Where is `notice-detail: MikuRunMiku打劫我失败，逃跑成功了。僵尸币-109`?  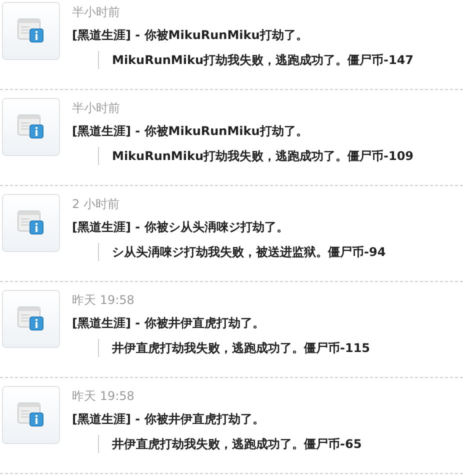 notice-detail: MikuRunMiku打劫我失败，逃跑成功了。僵尸币-109 is located at coordinates (263, 156).